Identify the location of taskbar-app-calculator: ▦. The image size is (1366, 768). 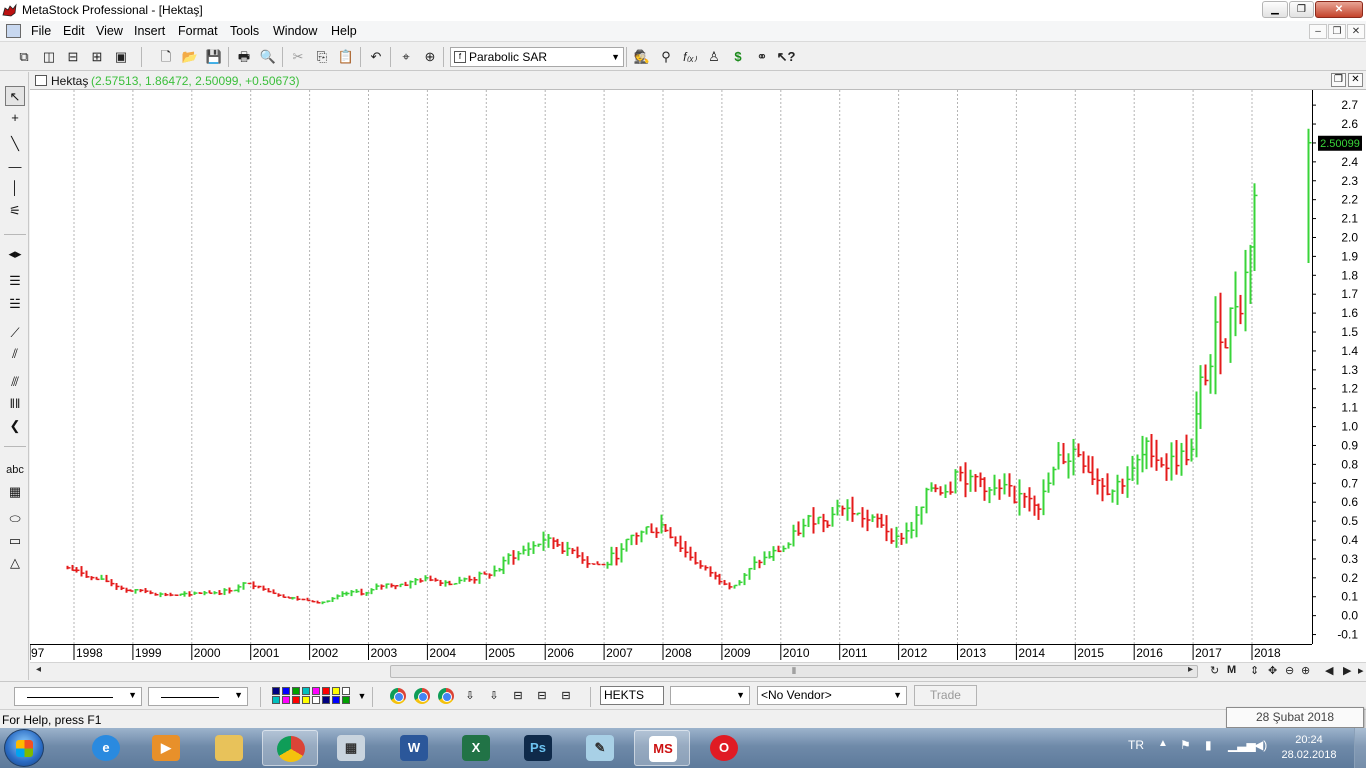
(351, 748).